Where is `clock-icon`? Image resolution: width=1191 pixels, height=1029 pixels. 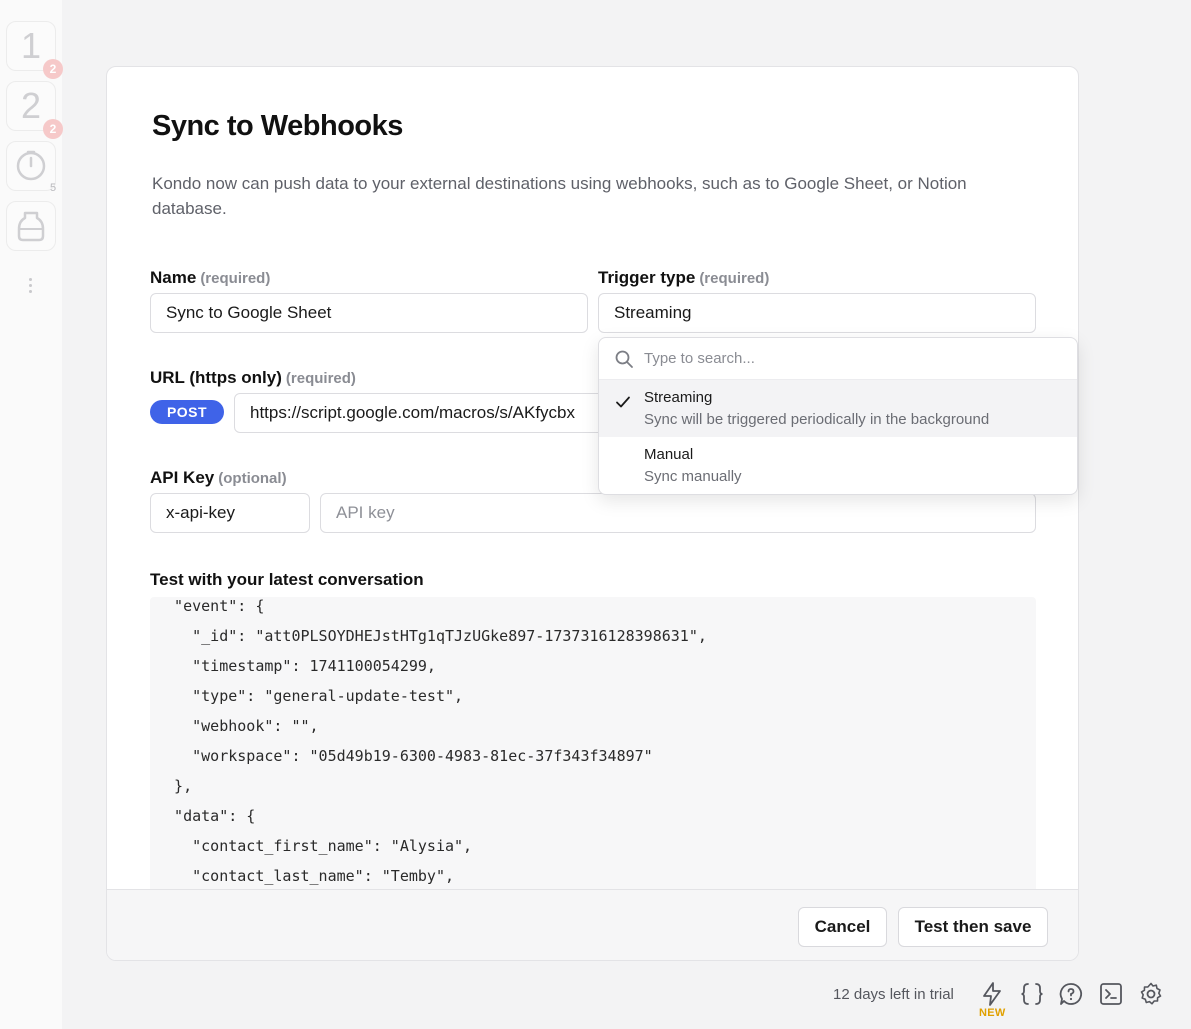
clock-icon is located at coordinates (31, 165).